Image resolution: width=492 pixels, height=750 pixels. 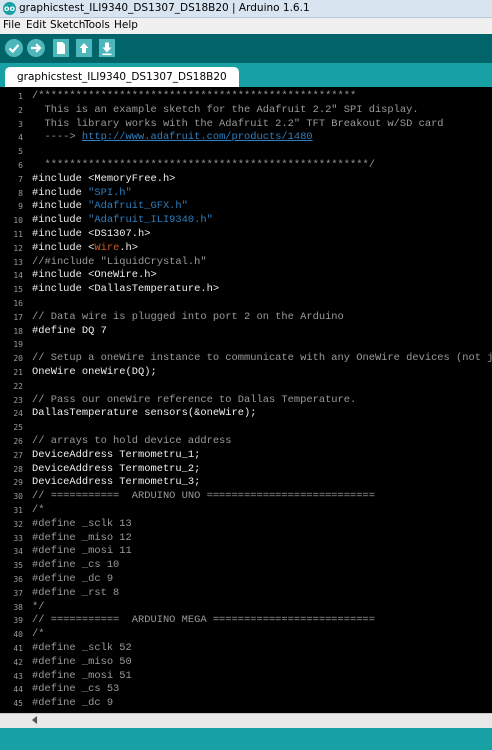 What do you see at coordinates (69, 331) in the screenshot?
I see `code-line: #define DQ 7` at bounding box center [69, 331].